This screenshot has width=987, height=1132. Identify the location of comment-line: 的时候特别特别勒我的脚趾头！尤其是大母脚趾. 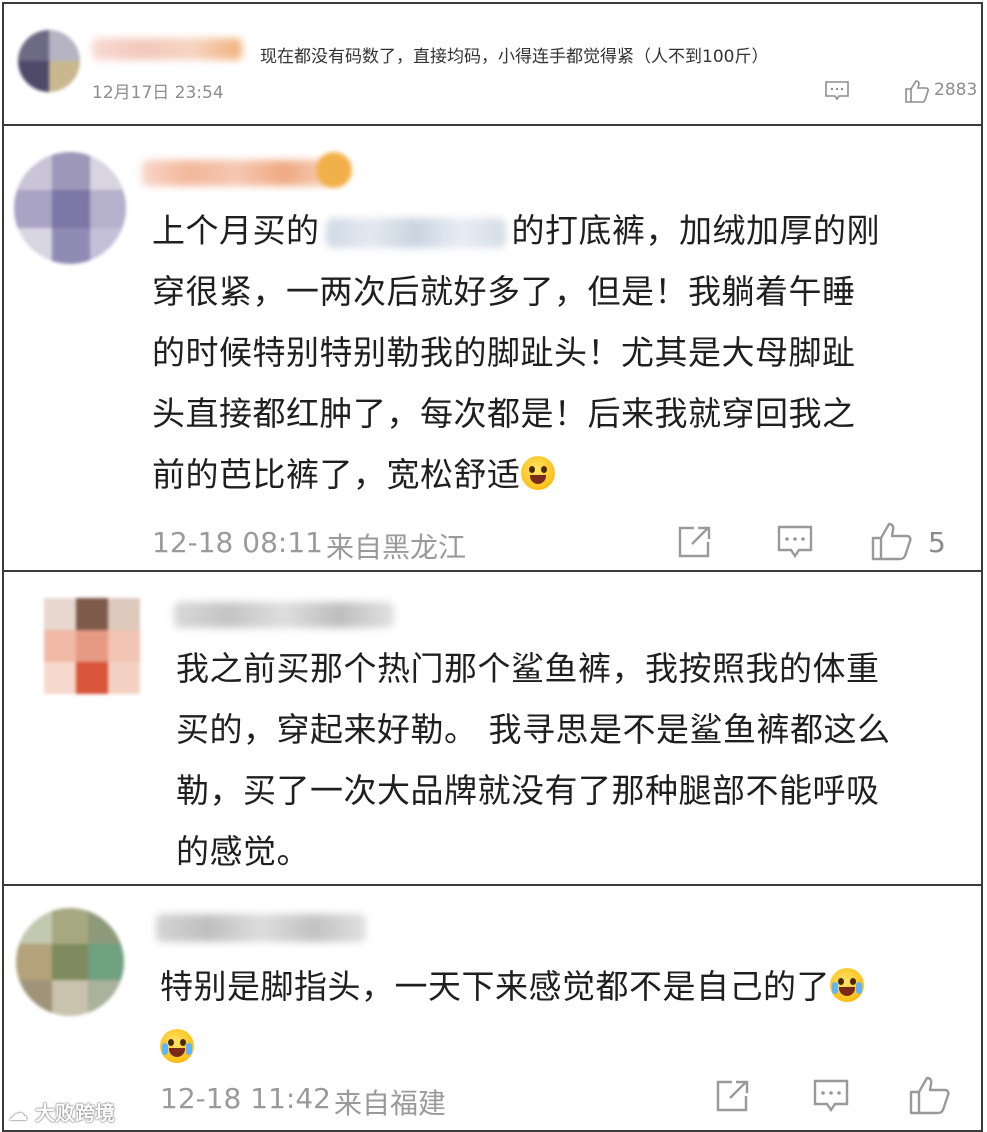
(504, 352).